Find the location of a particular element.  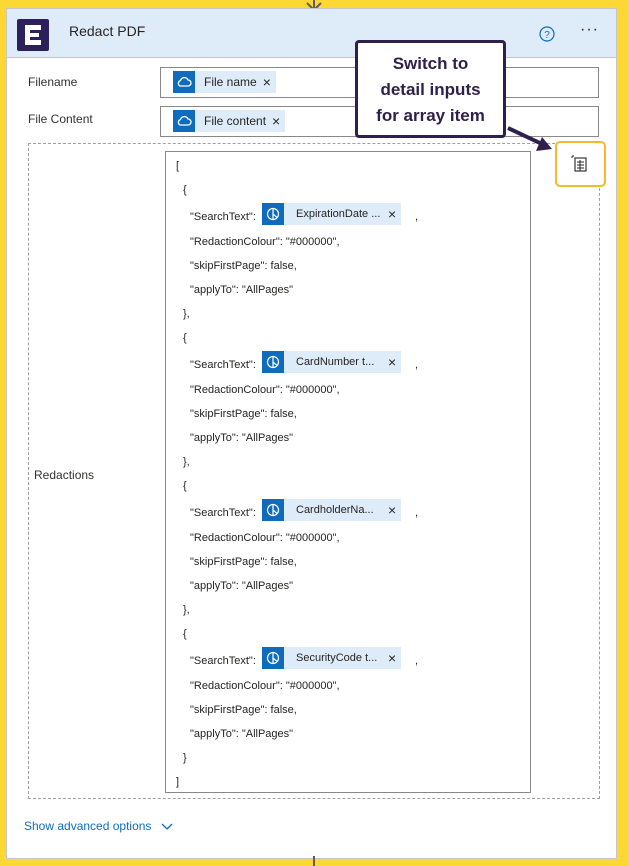

chevron-down-icon is located at coordinates (167, 826).